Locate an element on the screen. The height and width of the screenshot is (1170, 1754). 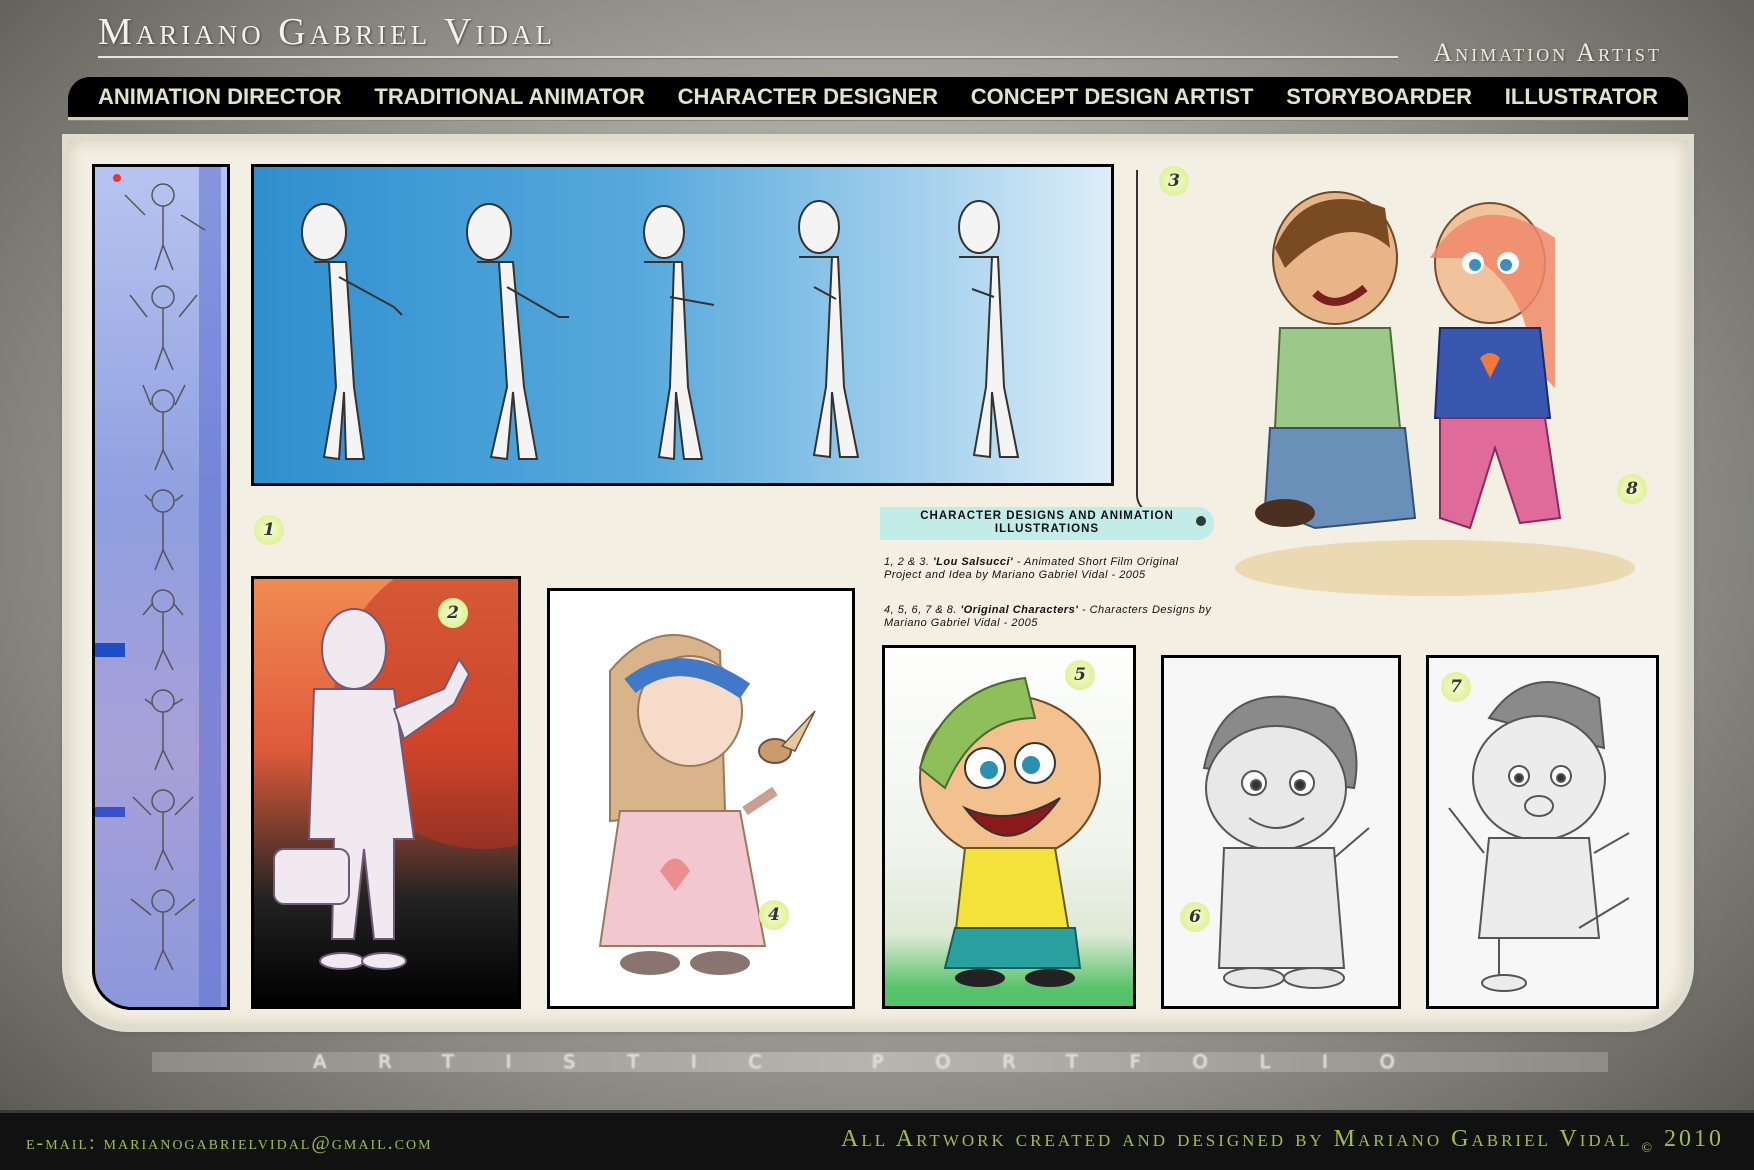
girl-with-bird-illustration is located at coordinates (707, 804).